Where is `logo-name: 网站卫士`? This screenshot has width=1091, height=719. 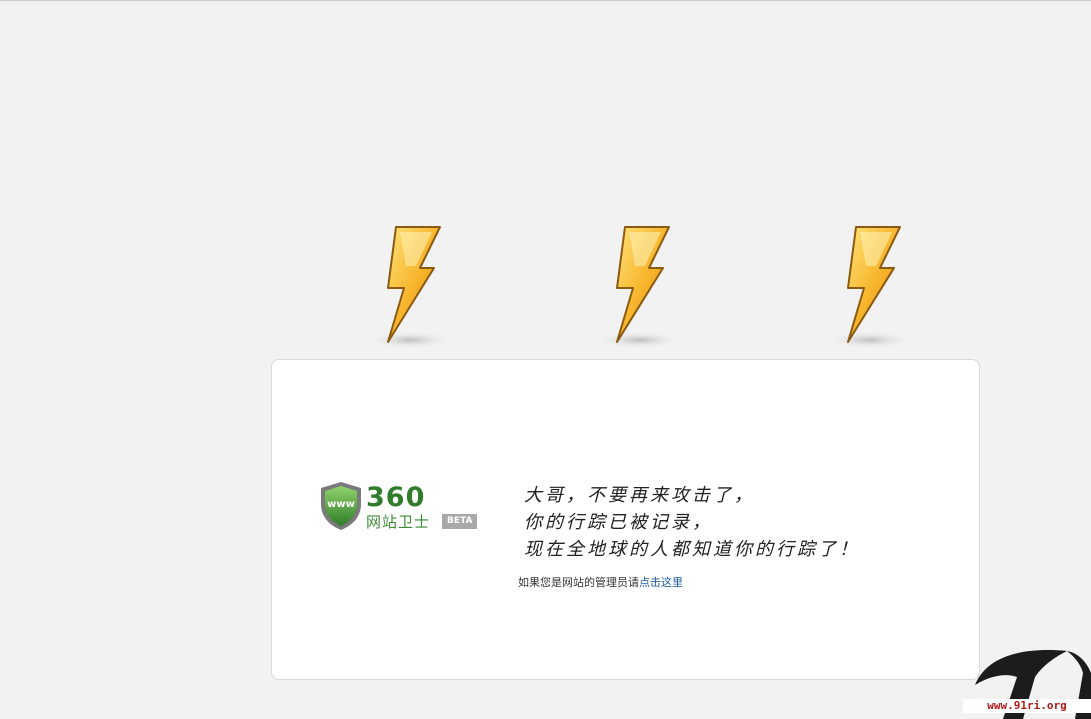
logo-name: 网站卫士 is located at coordinates (398, 522).